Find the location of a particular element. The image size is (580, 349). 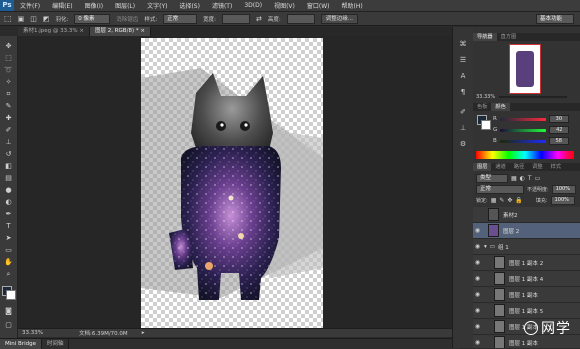

height-input is located at coordinates (300, 18).